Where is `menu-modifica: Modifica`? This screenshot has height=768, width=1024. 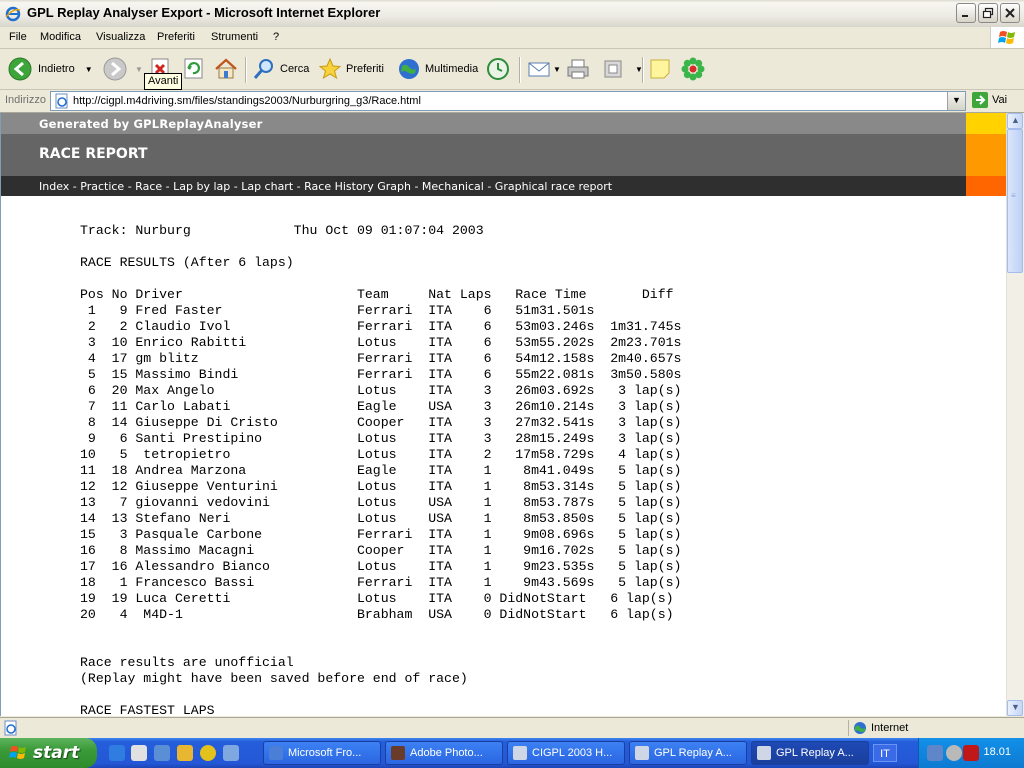 menu-modifica: Modifica is located at coordinates (60, 37).